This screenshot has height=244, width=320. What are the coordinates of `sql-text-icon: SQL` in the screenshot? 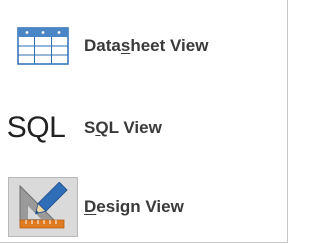 It's located at (36, 127).